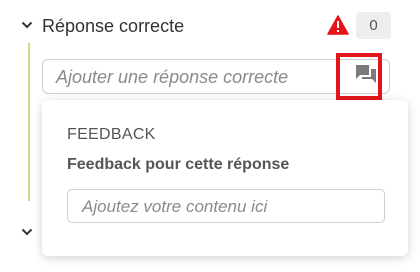  Describe the element at coordinates (111, 134) in the screenshot. I see `feedback-heading: FEEDBACK` at that location.